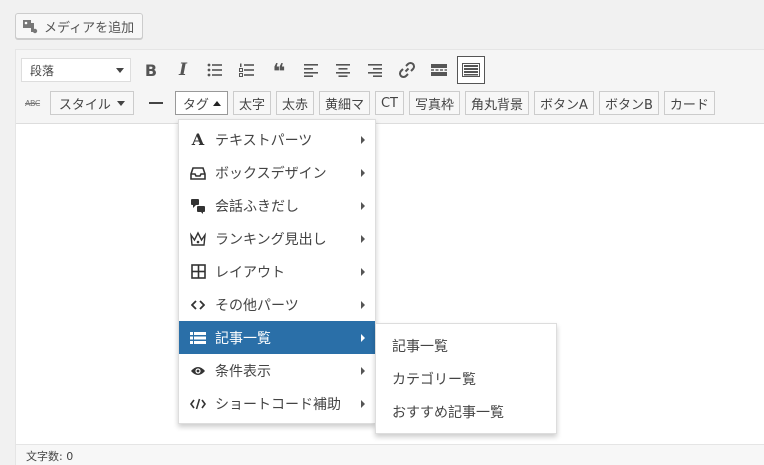 This screenshot has height=465, width=764. What do you see at coordinates (257, 305) in the screenshot?
I see `menu-item-label: その他パーツ` at bounding box center [257, 305].